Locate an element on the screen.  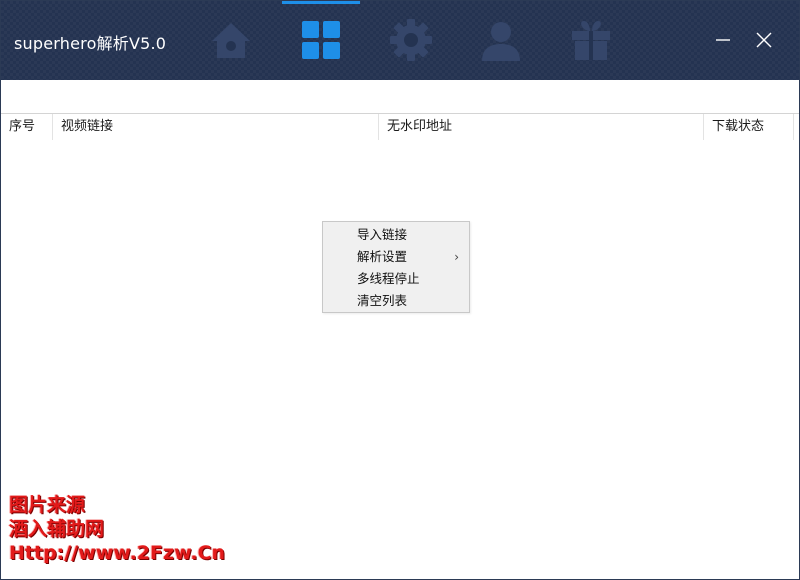
gift-icon is located at coordinates (591, 40).